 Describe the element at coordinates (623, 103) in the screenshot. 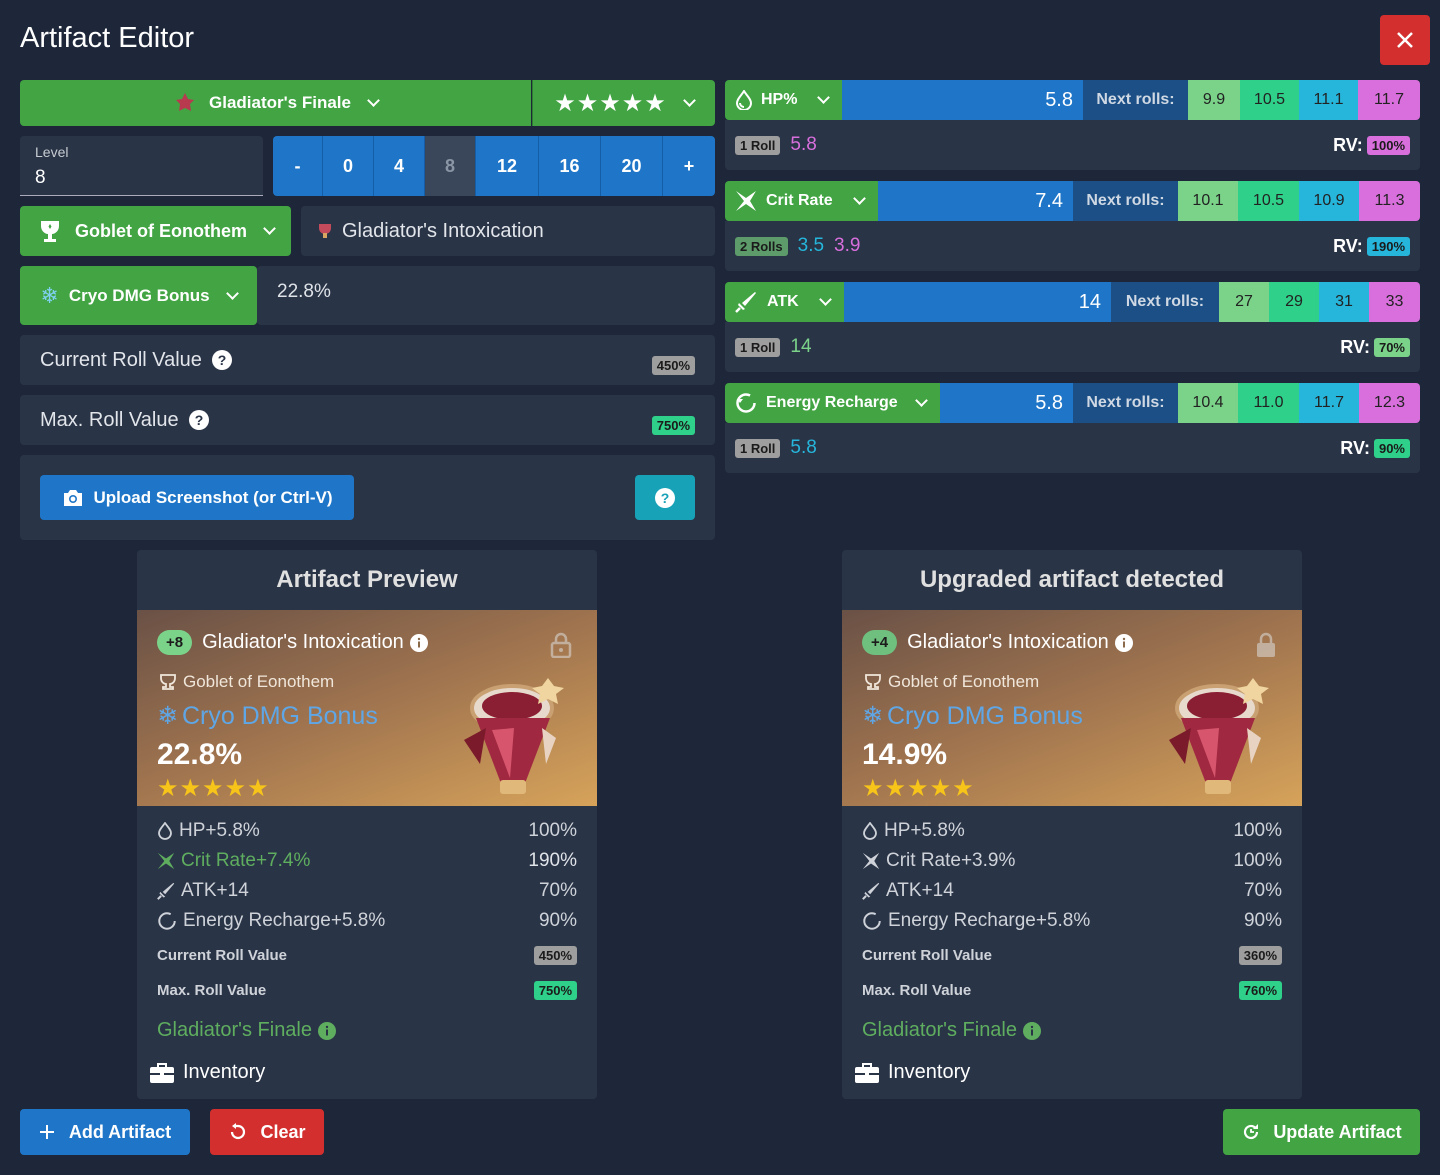

I see `rarity-select: ★★★★★` at that location.